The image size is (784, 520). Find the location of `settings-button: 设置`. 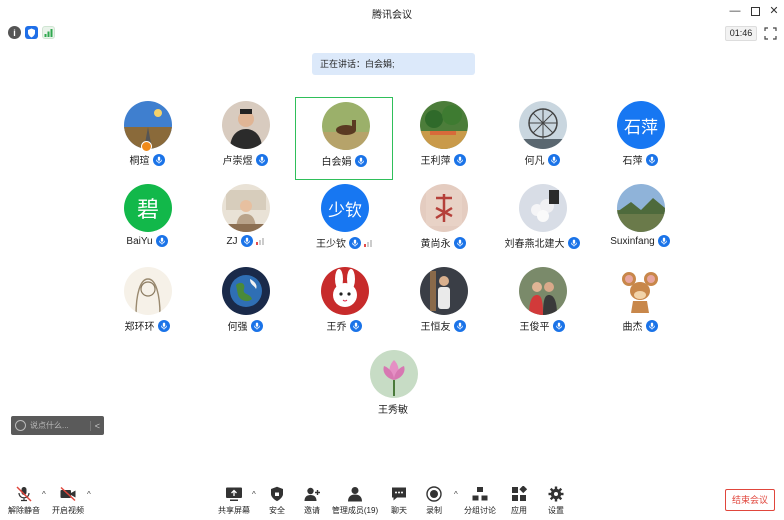

settings-button: 设置 is located at coordinates (556, 501).